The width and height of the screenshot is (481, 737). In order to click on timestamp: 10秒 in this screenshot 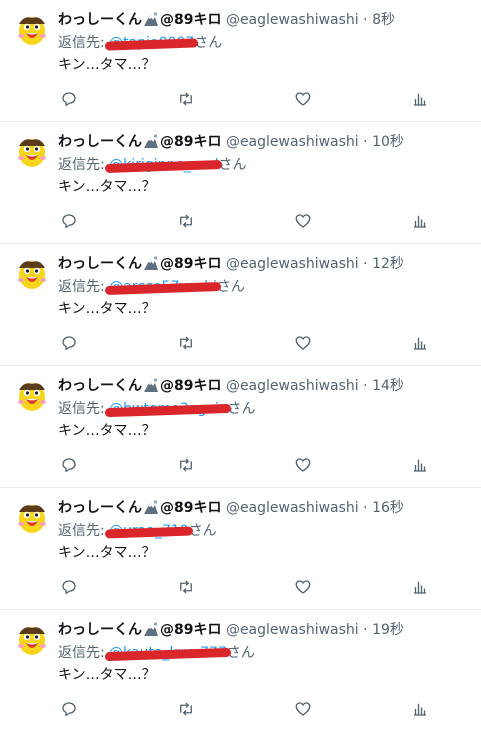, I will do `click(388, 142)`.